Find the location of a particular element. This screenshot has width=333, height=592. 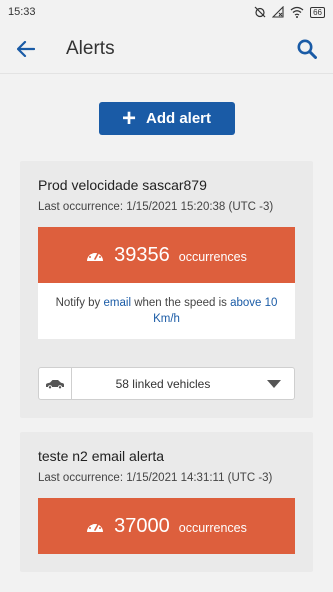

notify-channel: email is located at coordinates (117, 303).